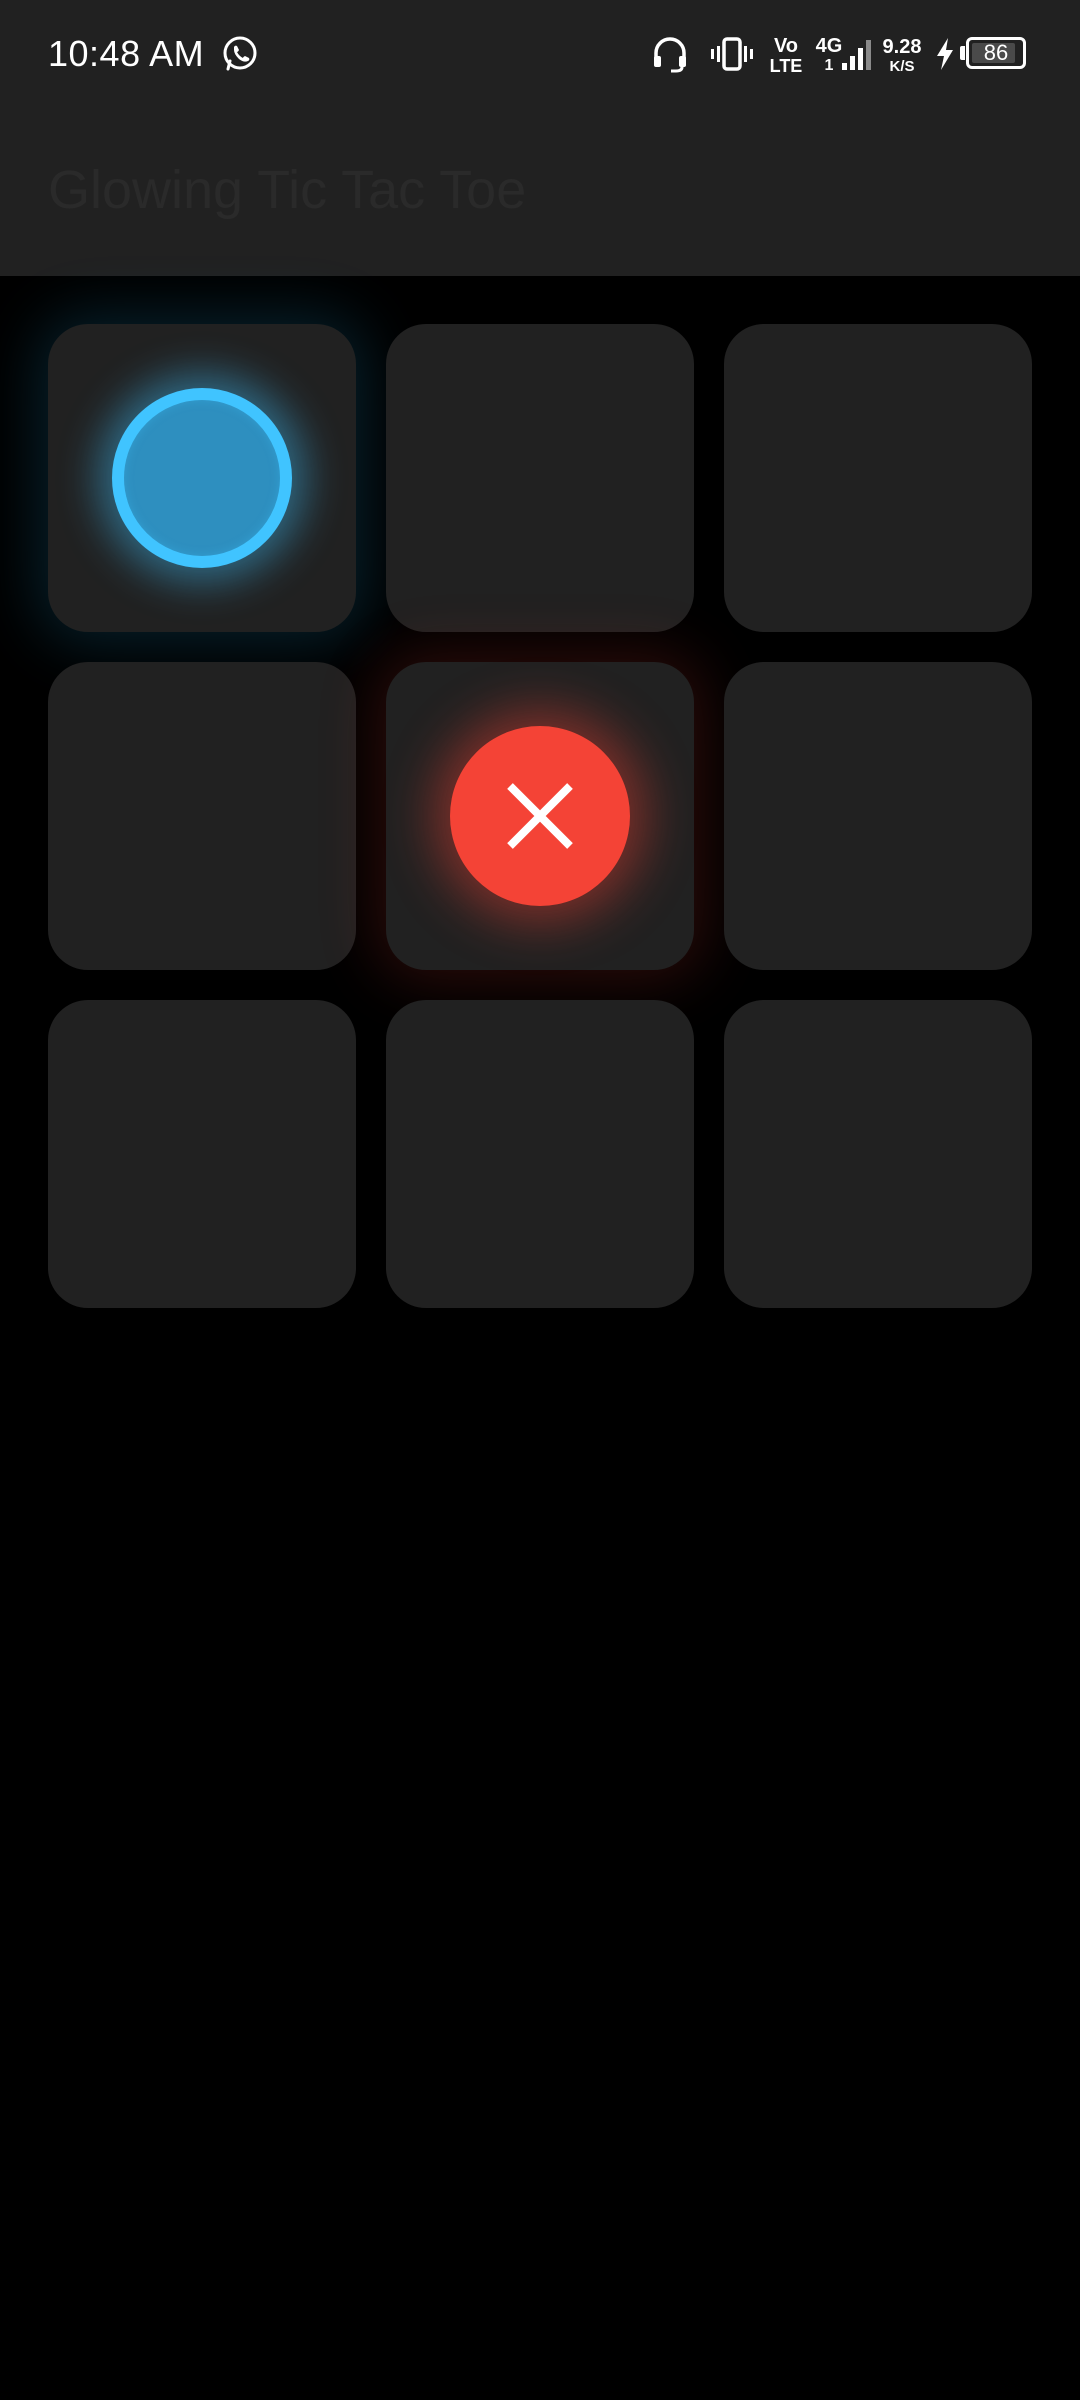  What do you see at coordinates (962, 53) in the screenshot?
I see `battery-tip` at bounding box center [962, 53].